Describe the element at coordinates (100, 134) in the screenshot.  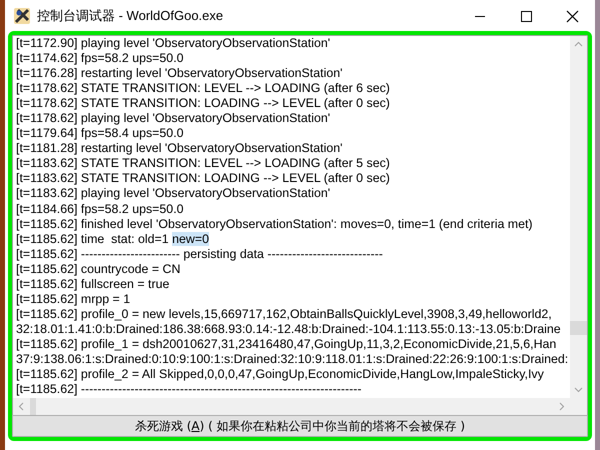
I see `log-line: [t=1179.64] fps=58.4 ups=50.0` at that location.